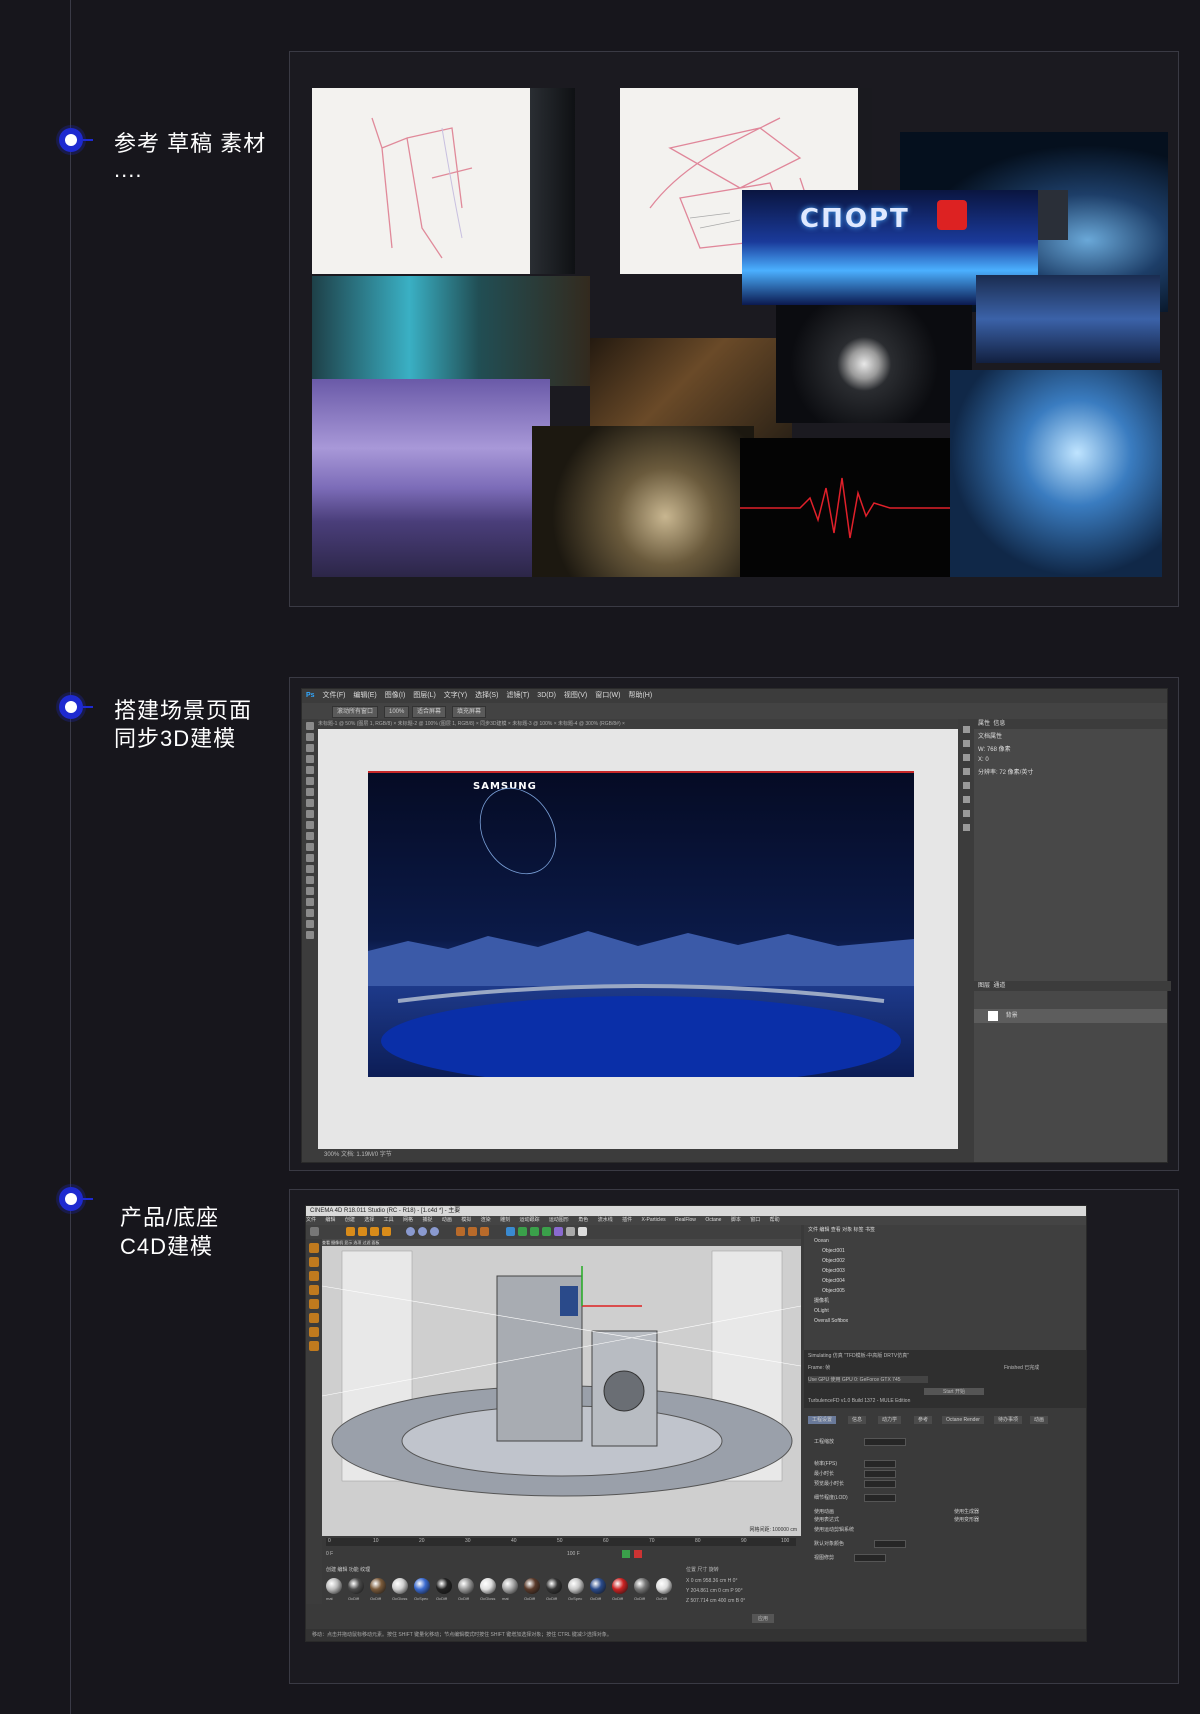 The image size is (1200, 1714). I want to click on camera-icon, so click(570, 1231).